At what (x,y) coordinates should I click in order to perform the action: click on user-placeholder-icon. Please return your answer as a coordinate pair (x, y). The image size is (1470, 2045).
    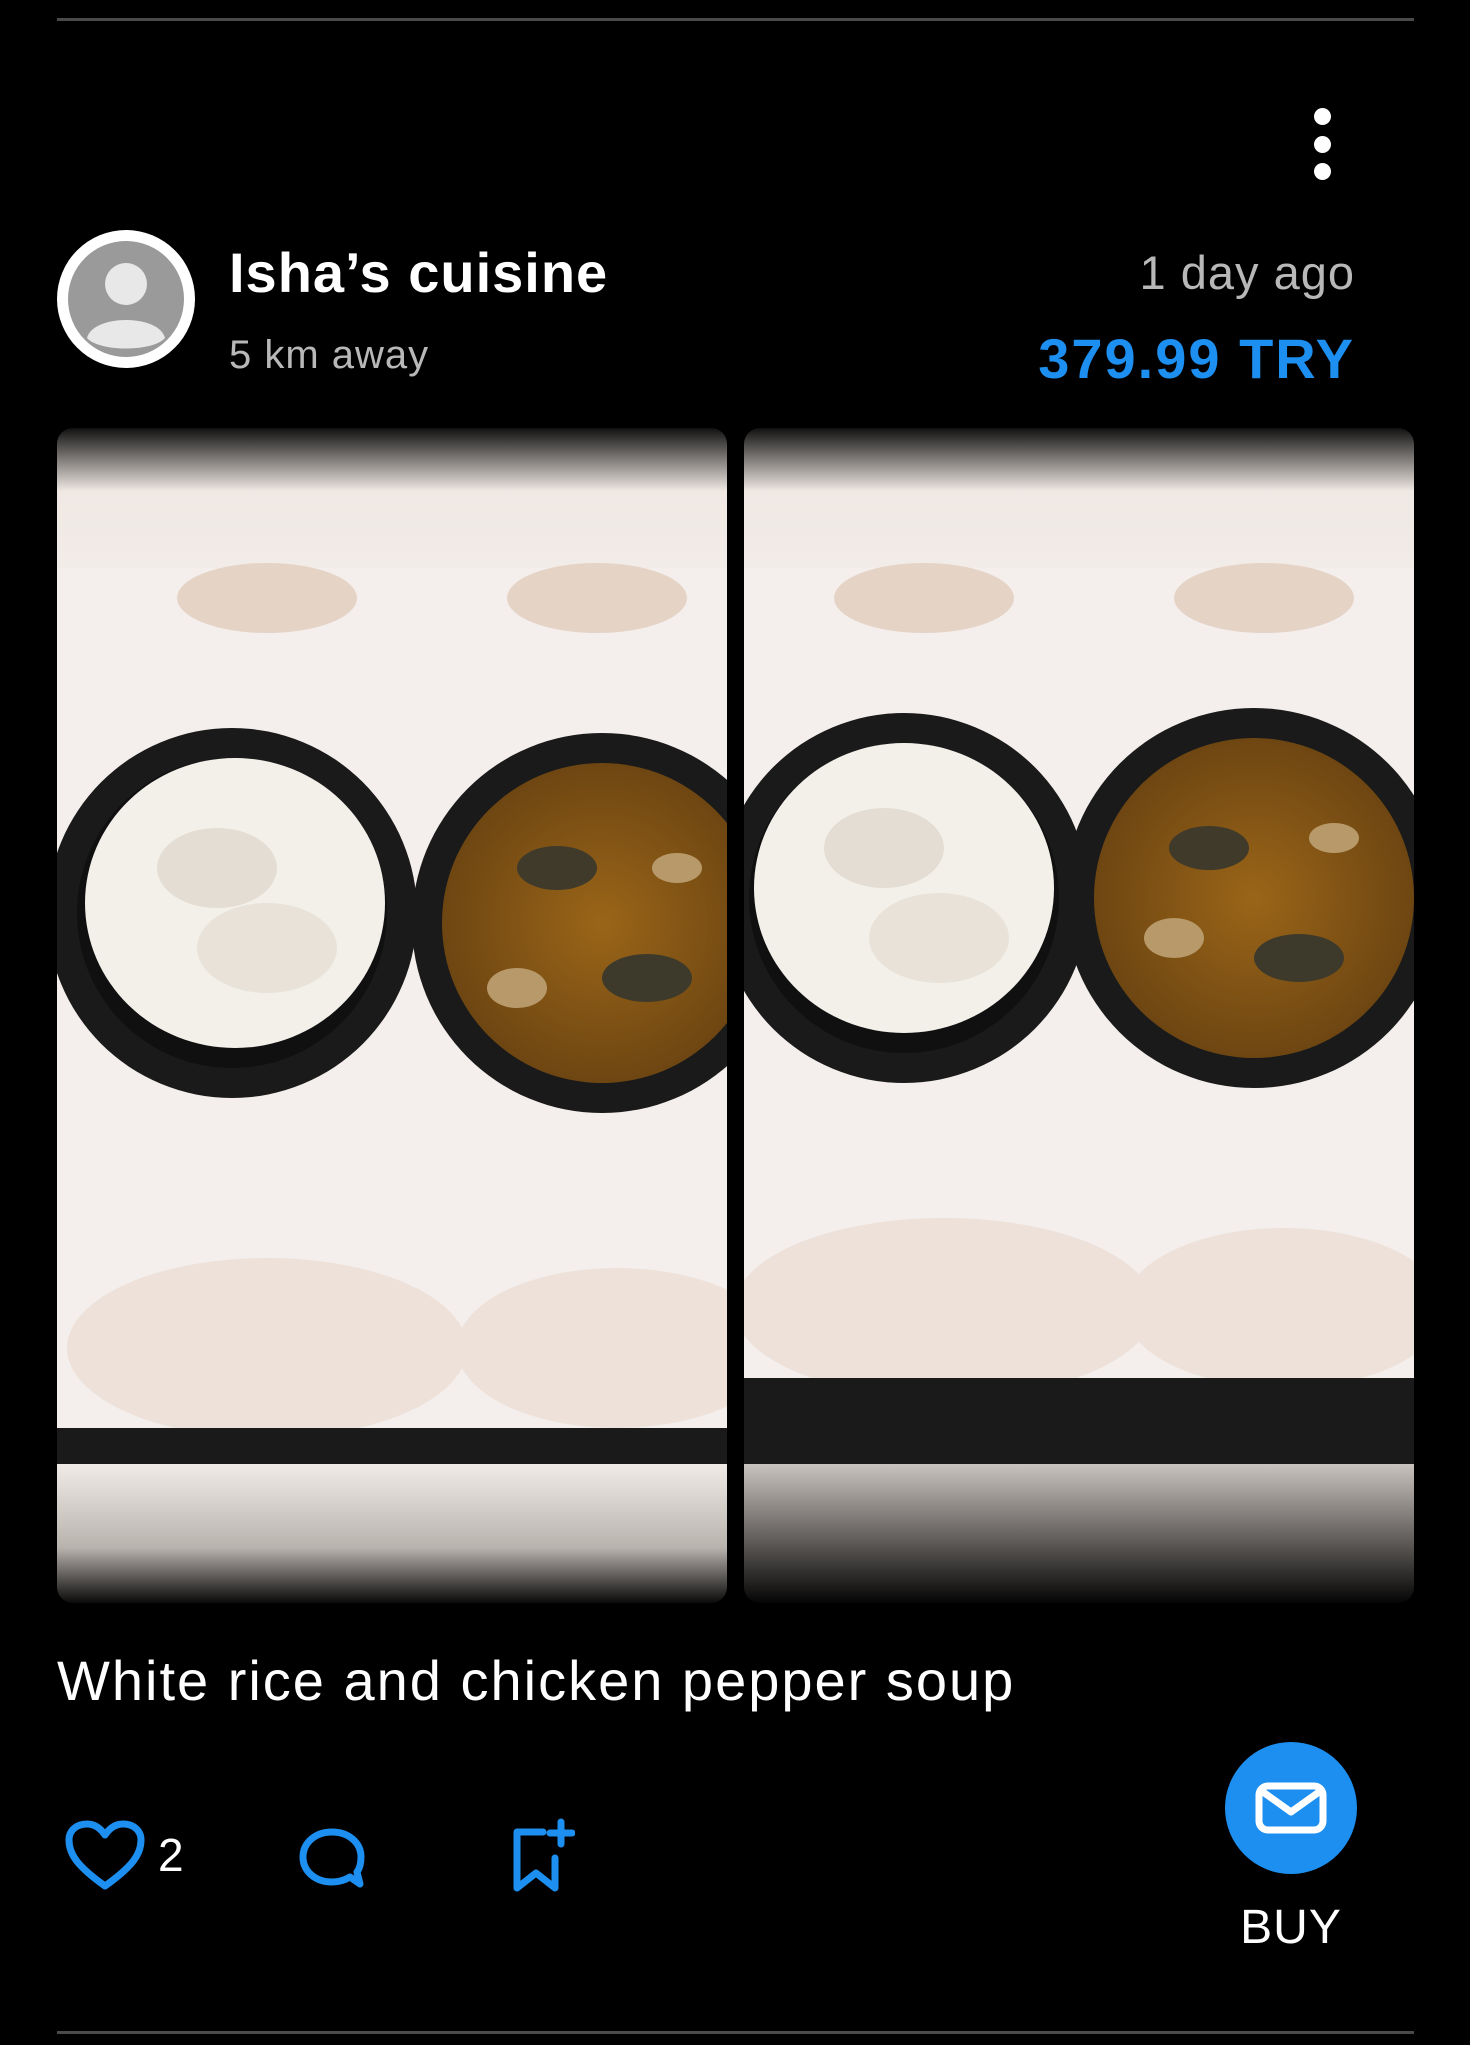
    Looking at the image, I should click on (126, 299).